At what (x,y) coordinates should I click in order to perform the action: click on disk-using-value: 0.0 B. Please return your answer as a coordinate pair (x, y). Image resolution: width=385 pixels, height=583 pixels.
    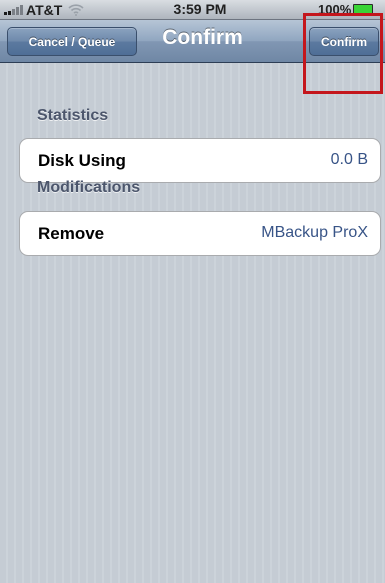
    Looking at the image, I should click on (349, 159).